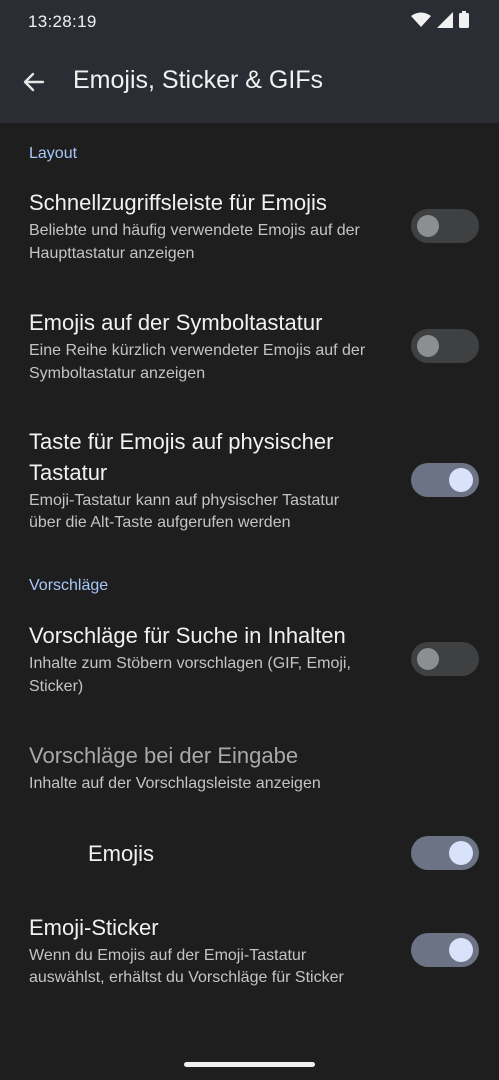  I want to click on arrow-left-icon, so click(34, 82).